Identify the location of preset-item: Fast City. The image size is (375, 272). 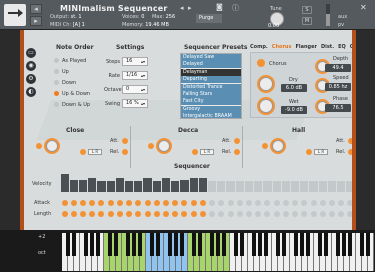
(211, 102).